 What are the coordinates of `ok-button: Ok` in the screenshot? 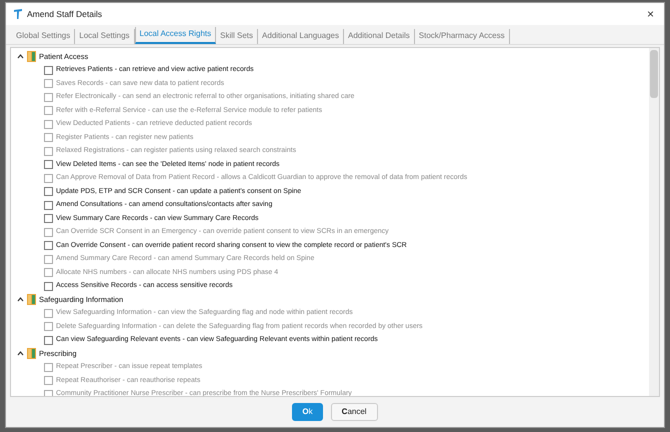 It's located at (307, 412).